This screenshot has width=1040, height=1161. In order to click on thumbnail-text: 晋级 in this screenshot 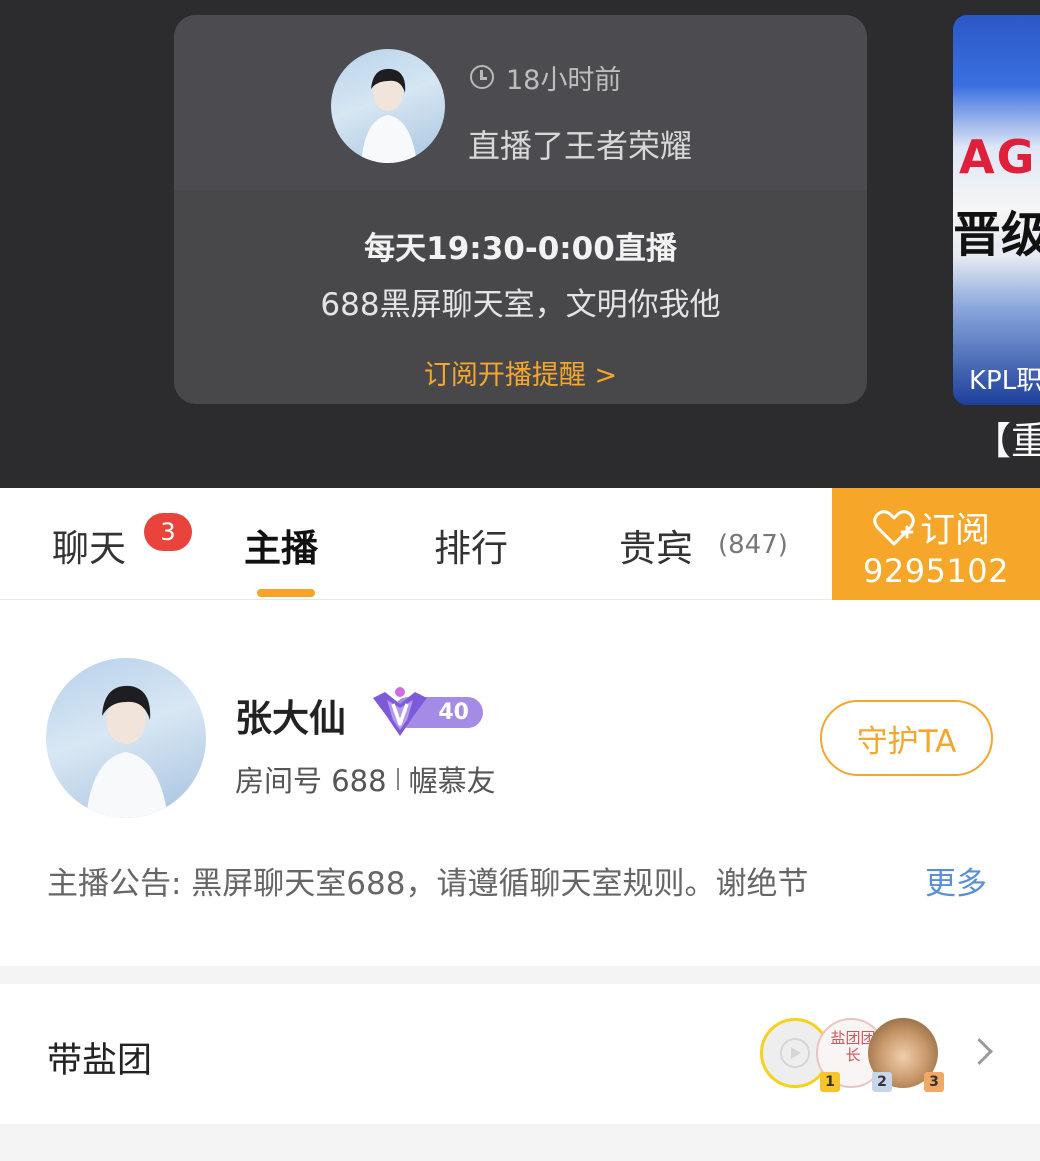, I will do `click(996, 235)`.